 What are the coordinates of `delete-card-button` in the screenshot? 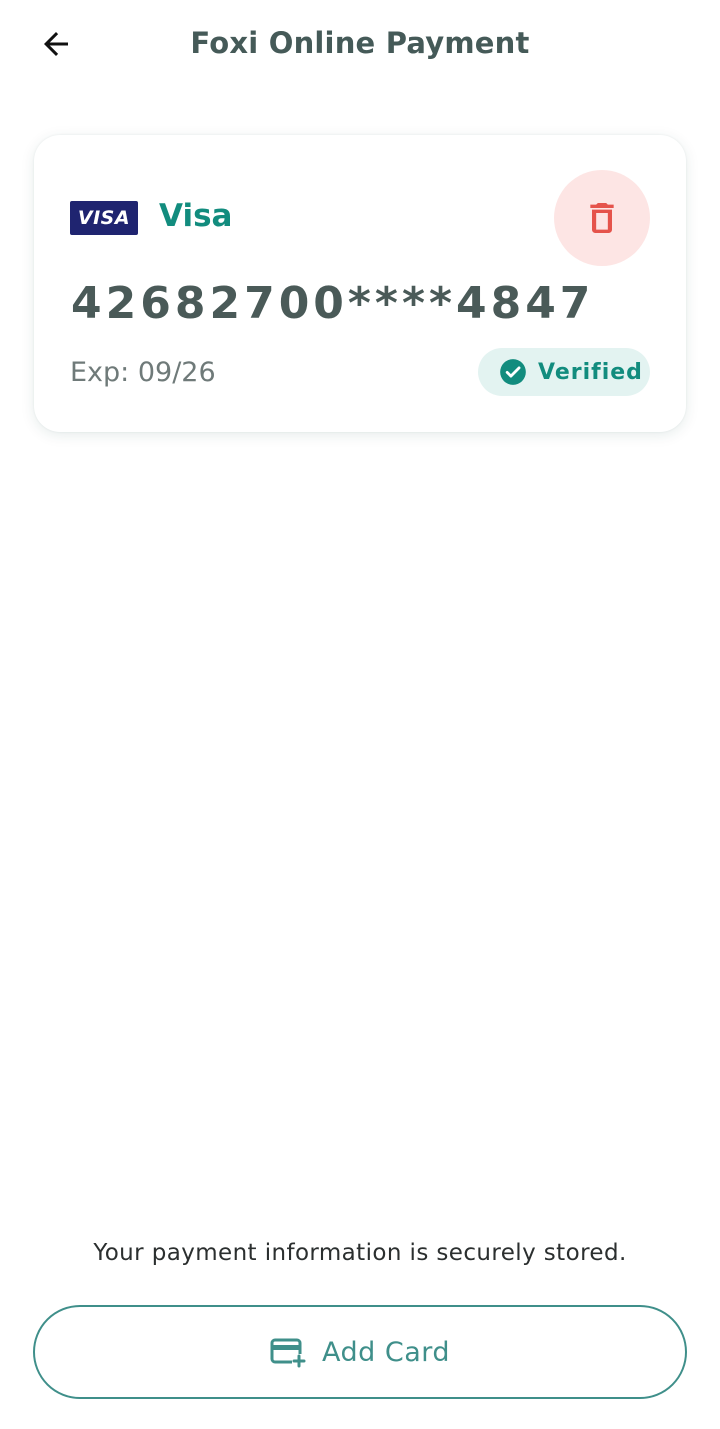 It's located at (602, 218).